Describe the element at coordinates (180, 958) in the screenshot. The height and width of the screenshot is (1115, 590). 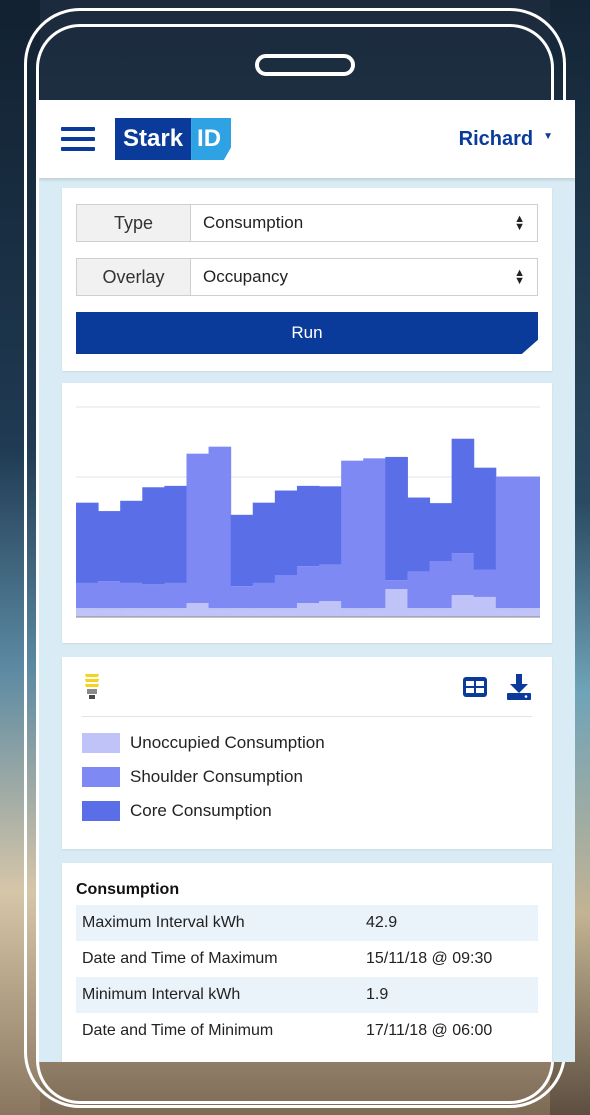
I see `stats-label: Date and Time of Maximum` at that location.